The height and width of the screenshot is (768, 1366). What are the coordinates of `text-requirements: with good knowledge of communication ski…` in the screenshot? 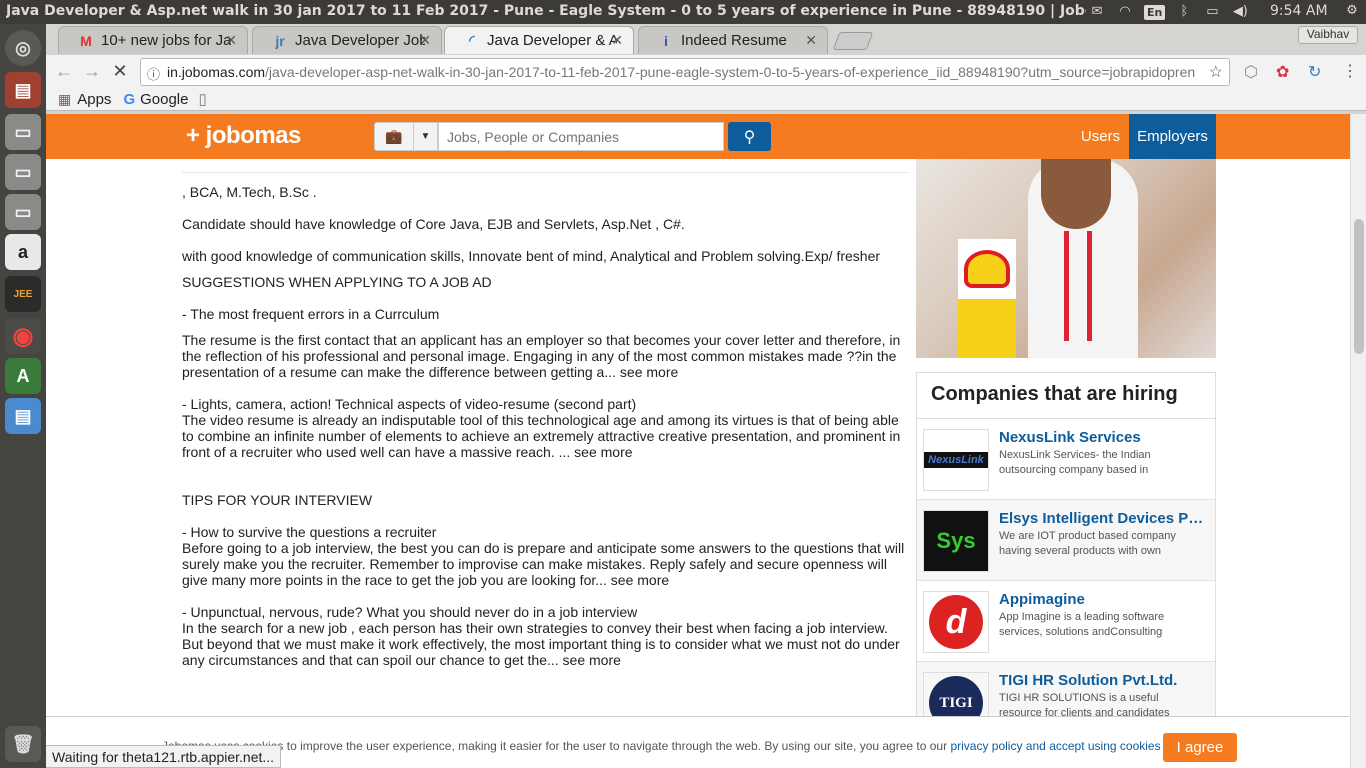 It's located at (531, 256).